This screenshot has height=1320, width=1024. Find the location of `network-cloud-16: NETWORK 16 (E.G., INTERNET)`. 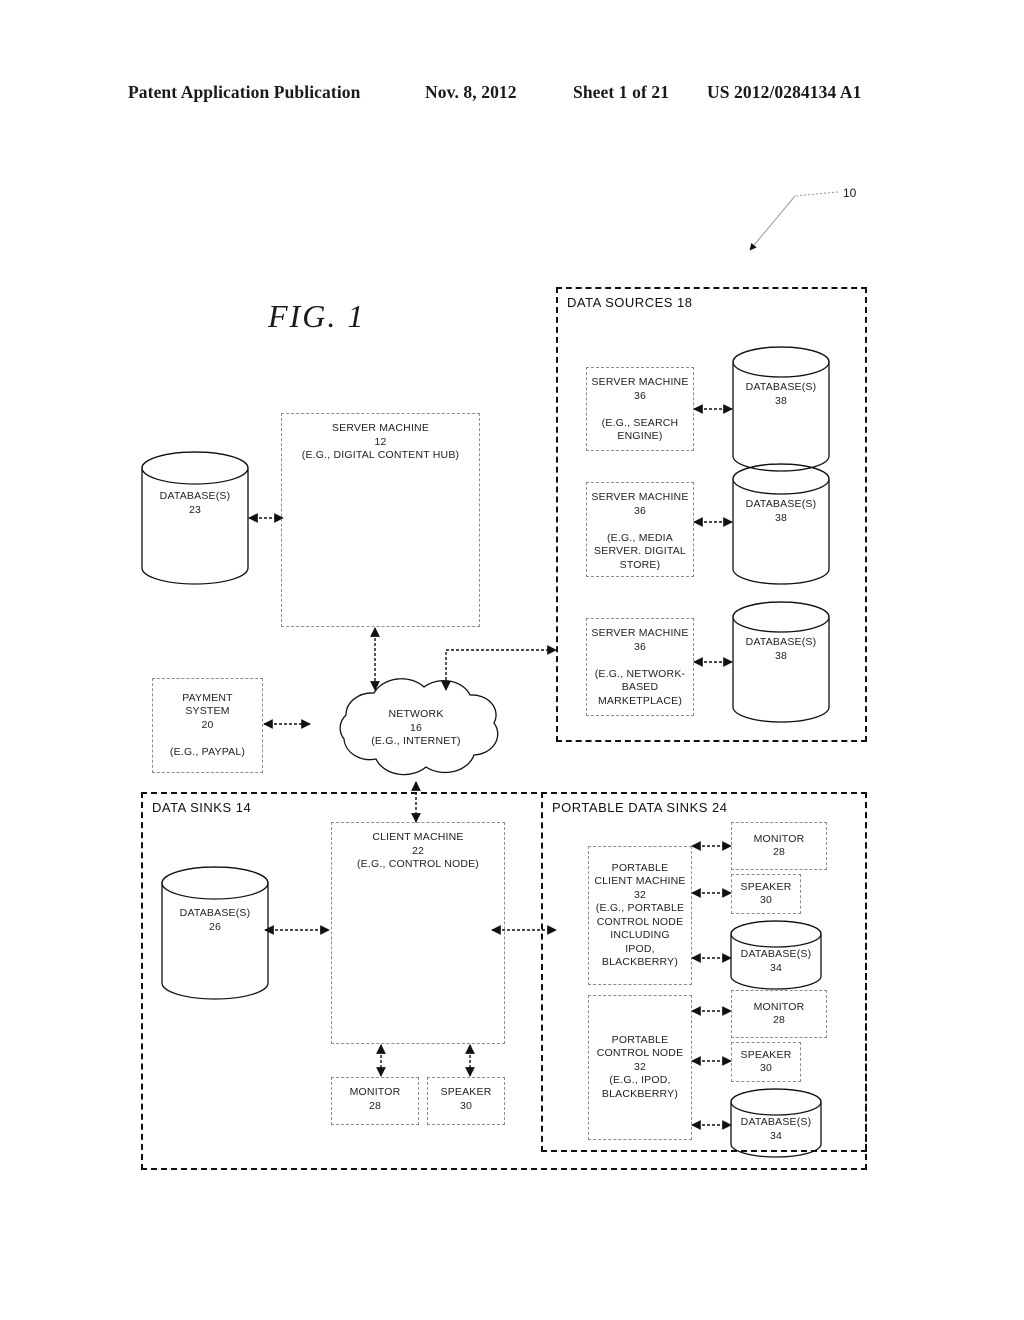

network-cloud-16: NETWORK 16 (E.G., INTERNET) is located at coordinates (416, 727).